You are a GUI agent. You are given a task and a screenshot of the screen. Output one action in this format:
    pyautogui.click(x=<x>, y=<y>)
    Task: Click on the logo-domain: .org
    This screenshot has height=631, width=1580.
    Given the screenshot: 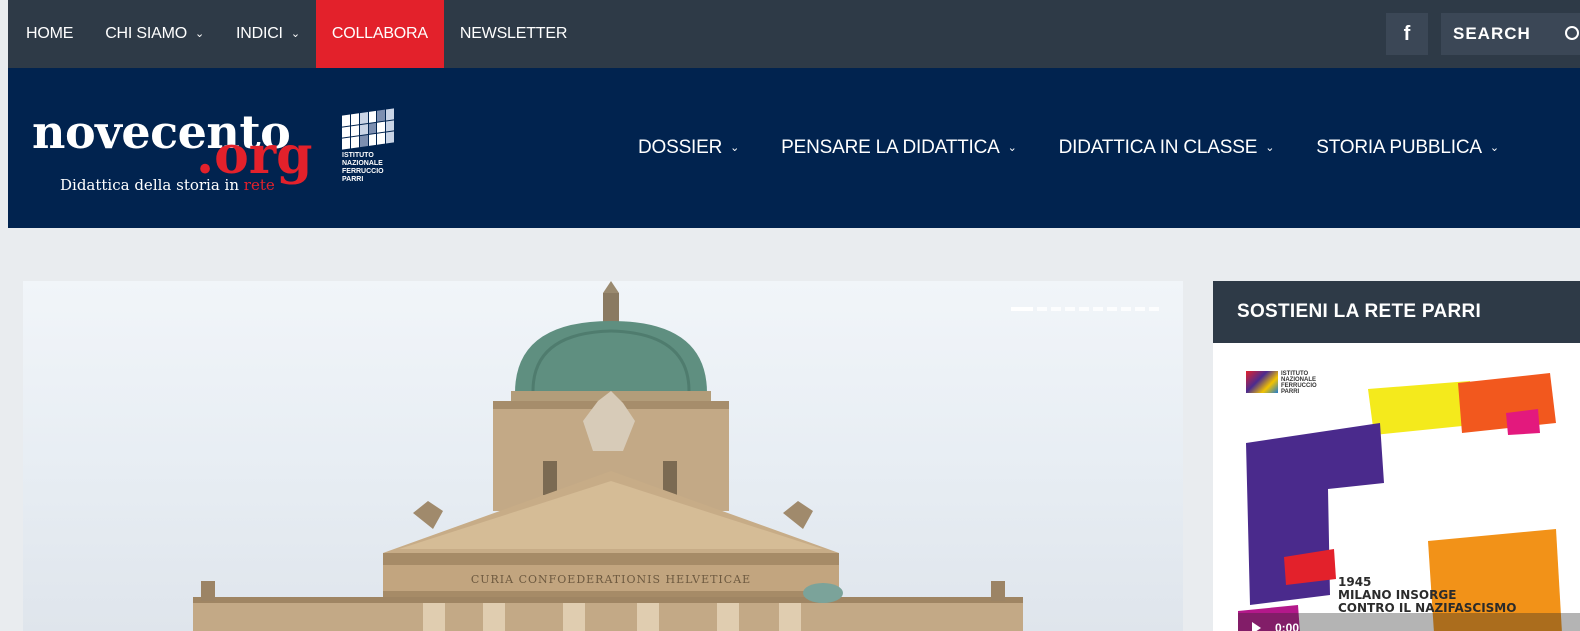 What is the action you would take?
    pyautogui.click(x=254, y=155)
    